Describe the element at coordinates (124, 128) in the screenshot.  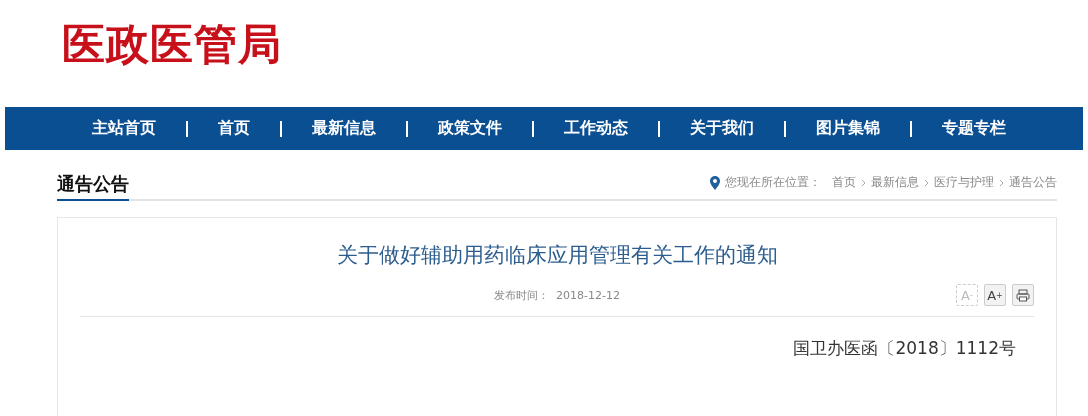
I see `nav-link: 主站首页` at that location.